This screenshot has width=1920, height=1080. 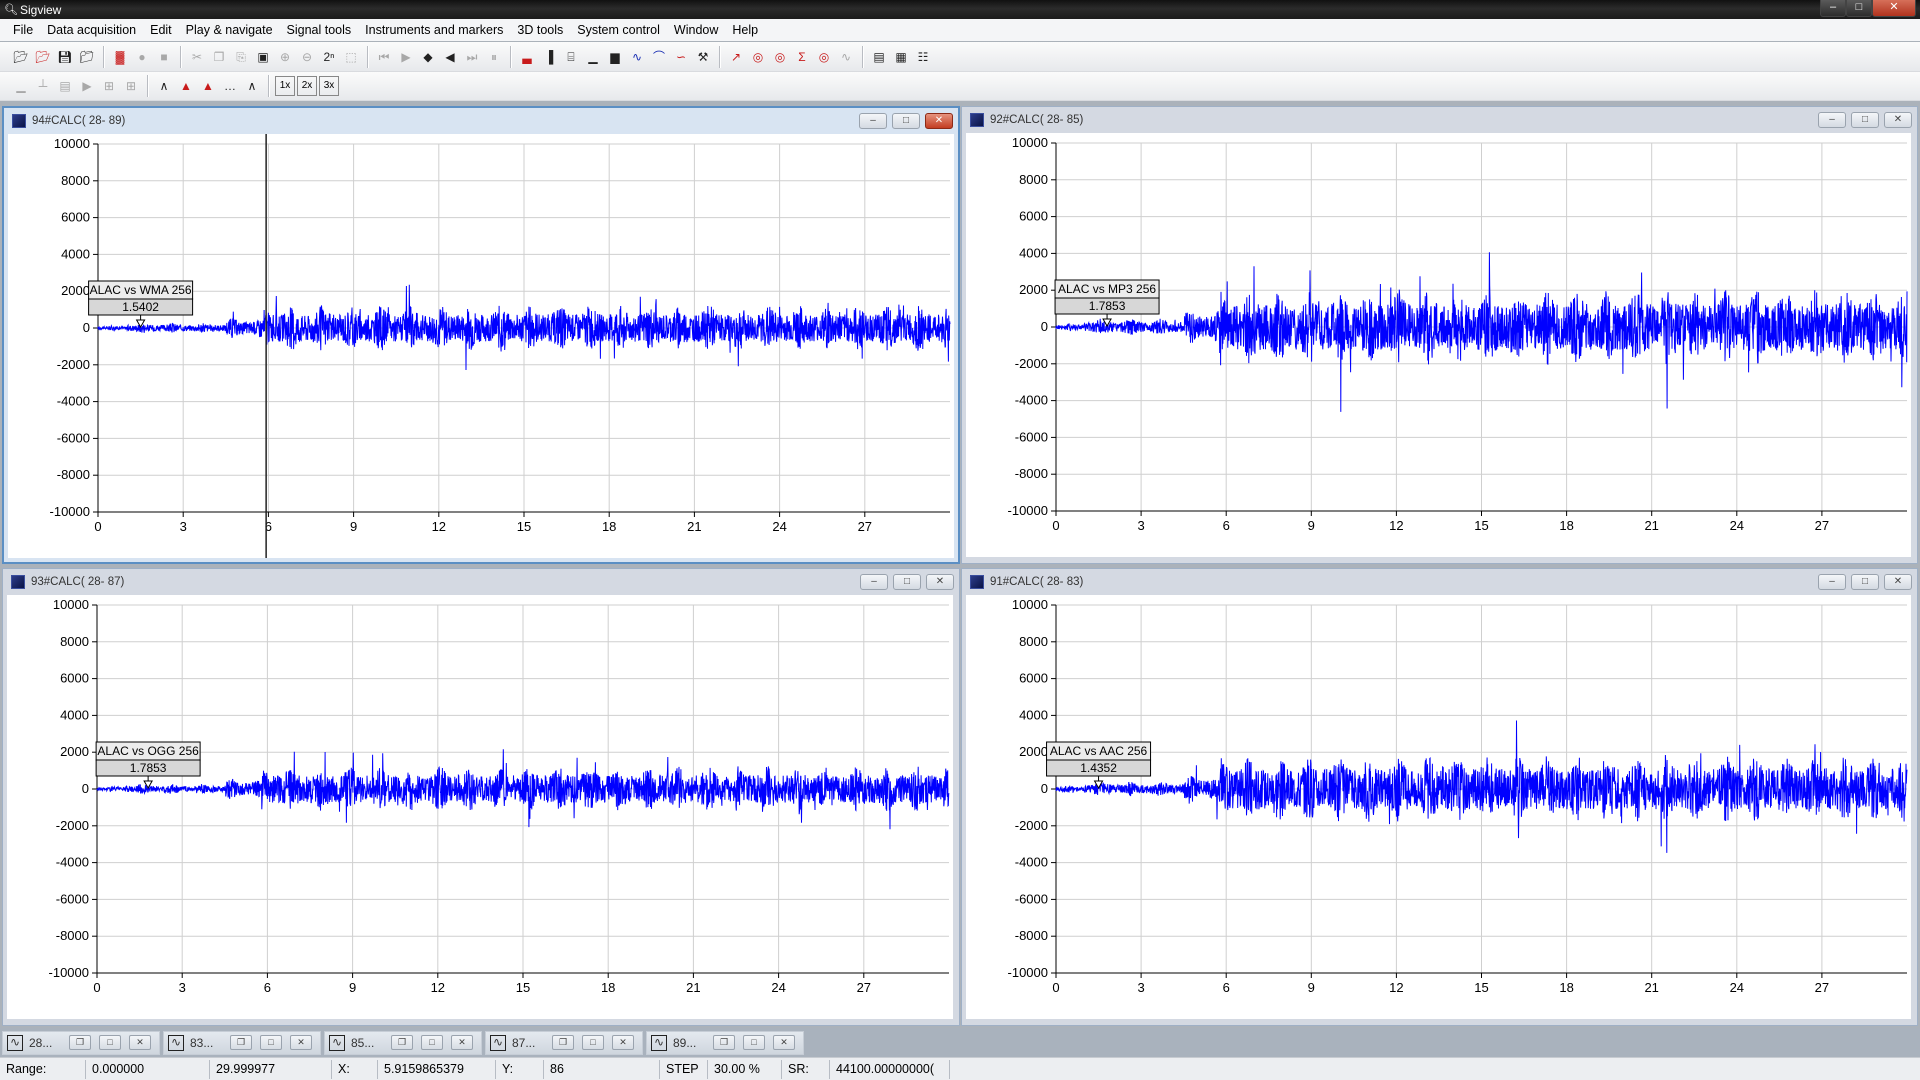 I want to click on wave-filter-icon: ∿, so click(x=637, y=57).